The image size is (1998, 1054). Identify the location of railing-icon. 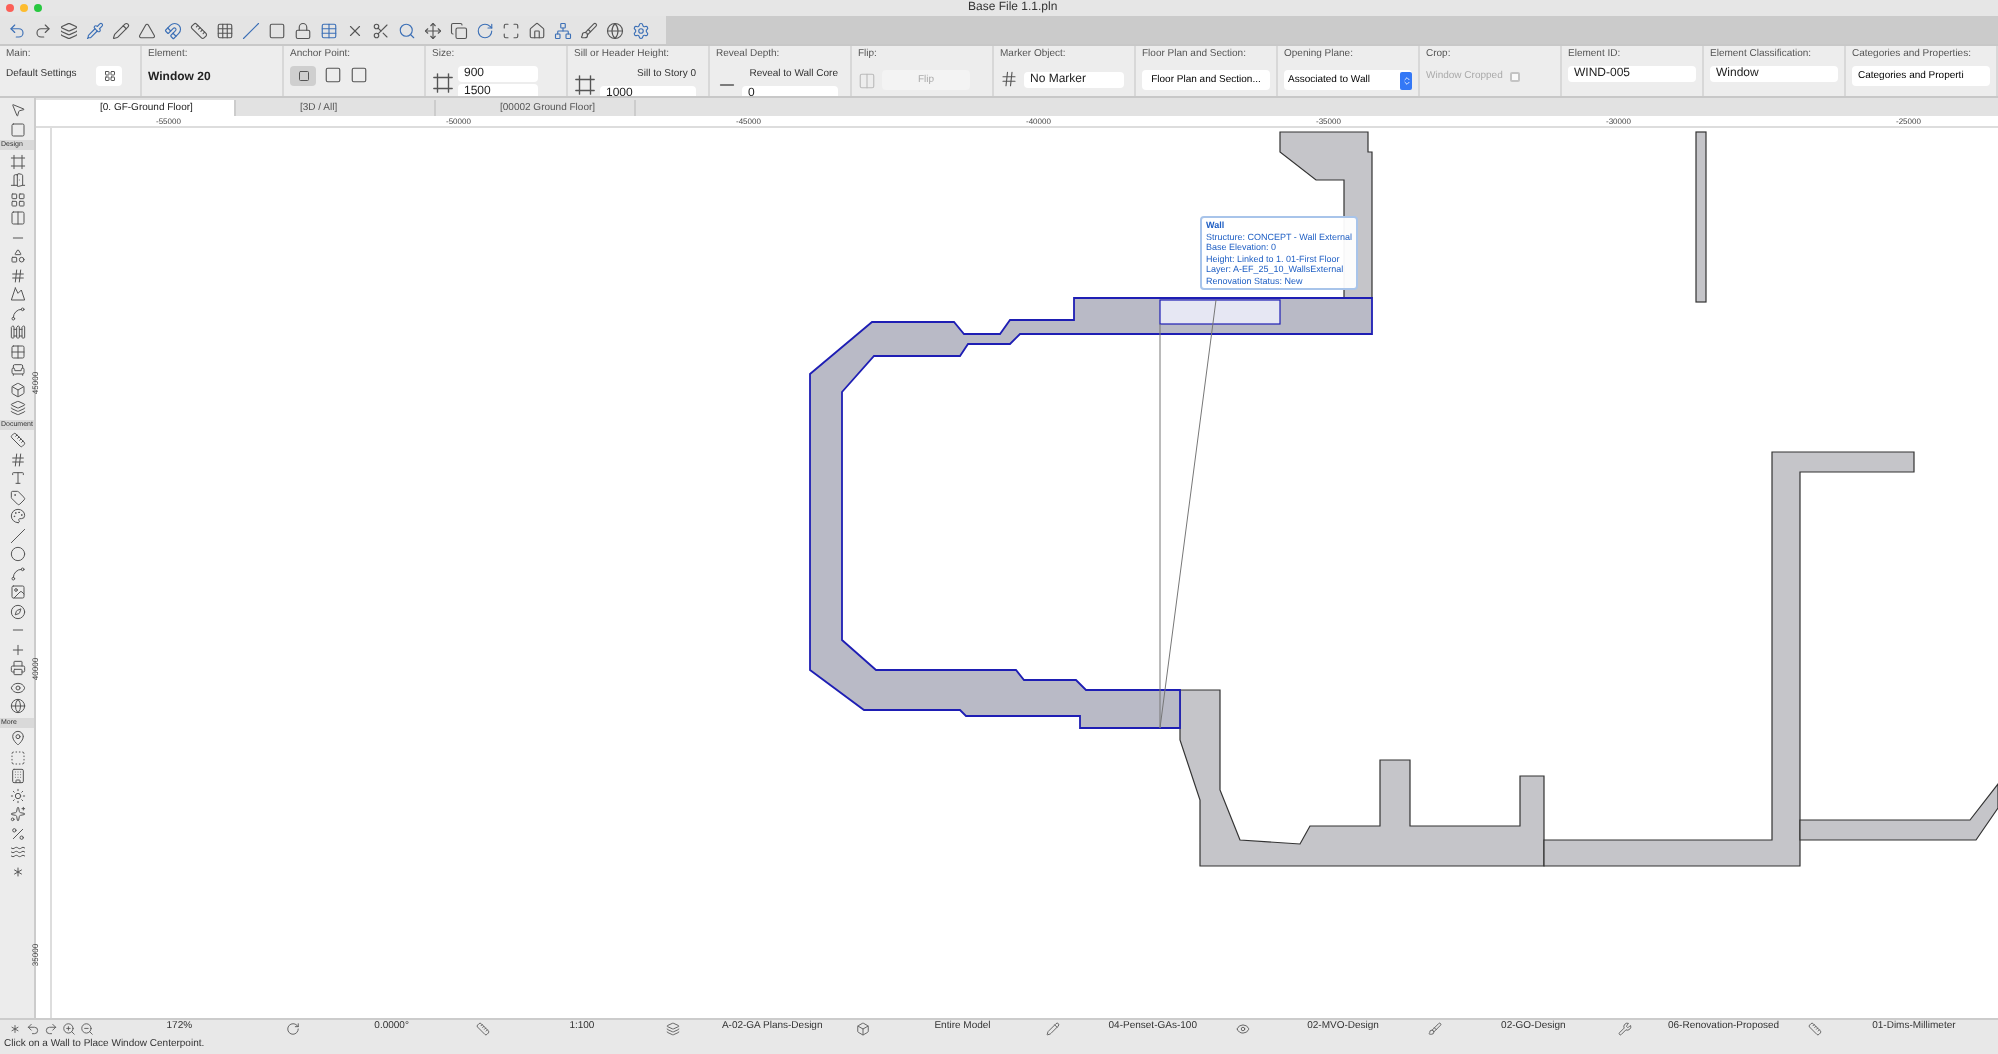
(17, 332).